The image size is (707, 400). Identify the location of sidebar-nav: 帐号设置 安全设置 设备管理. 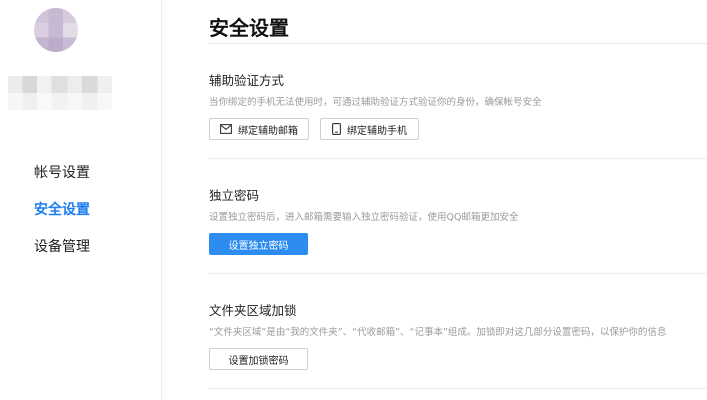
(62, 218).